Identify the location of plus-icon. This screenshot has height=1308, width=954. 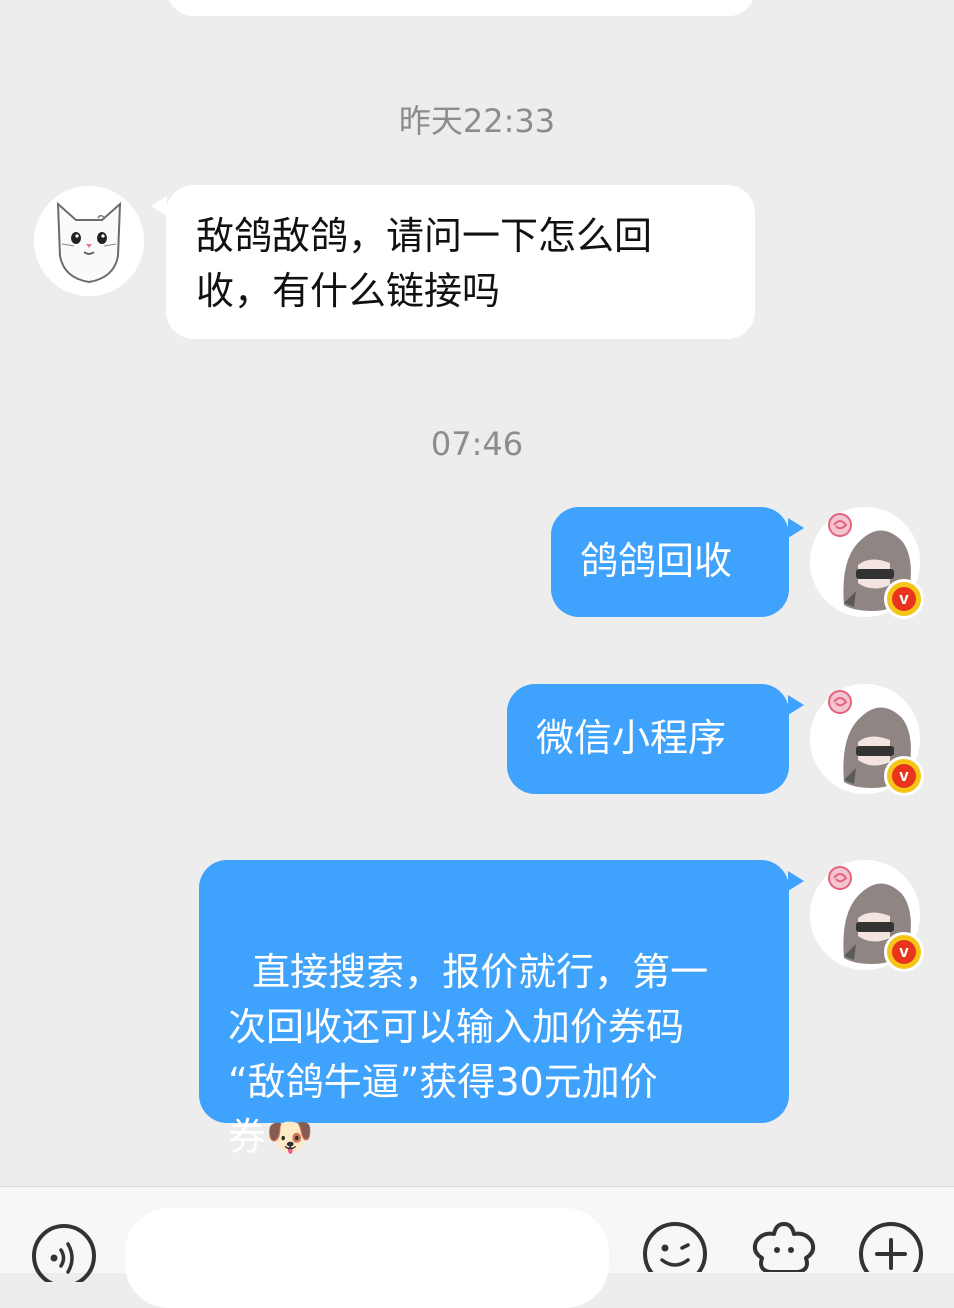
(891, 1245).